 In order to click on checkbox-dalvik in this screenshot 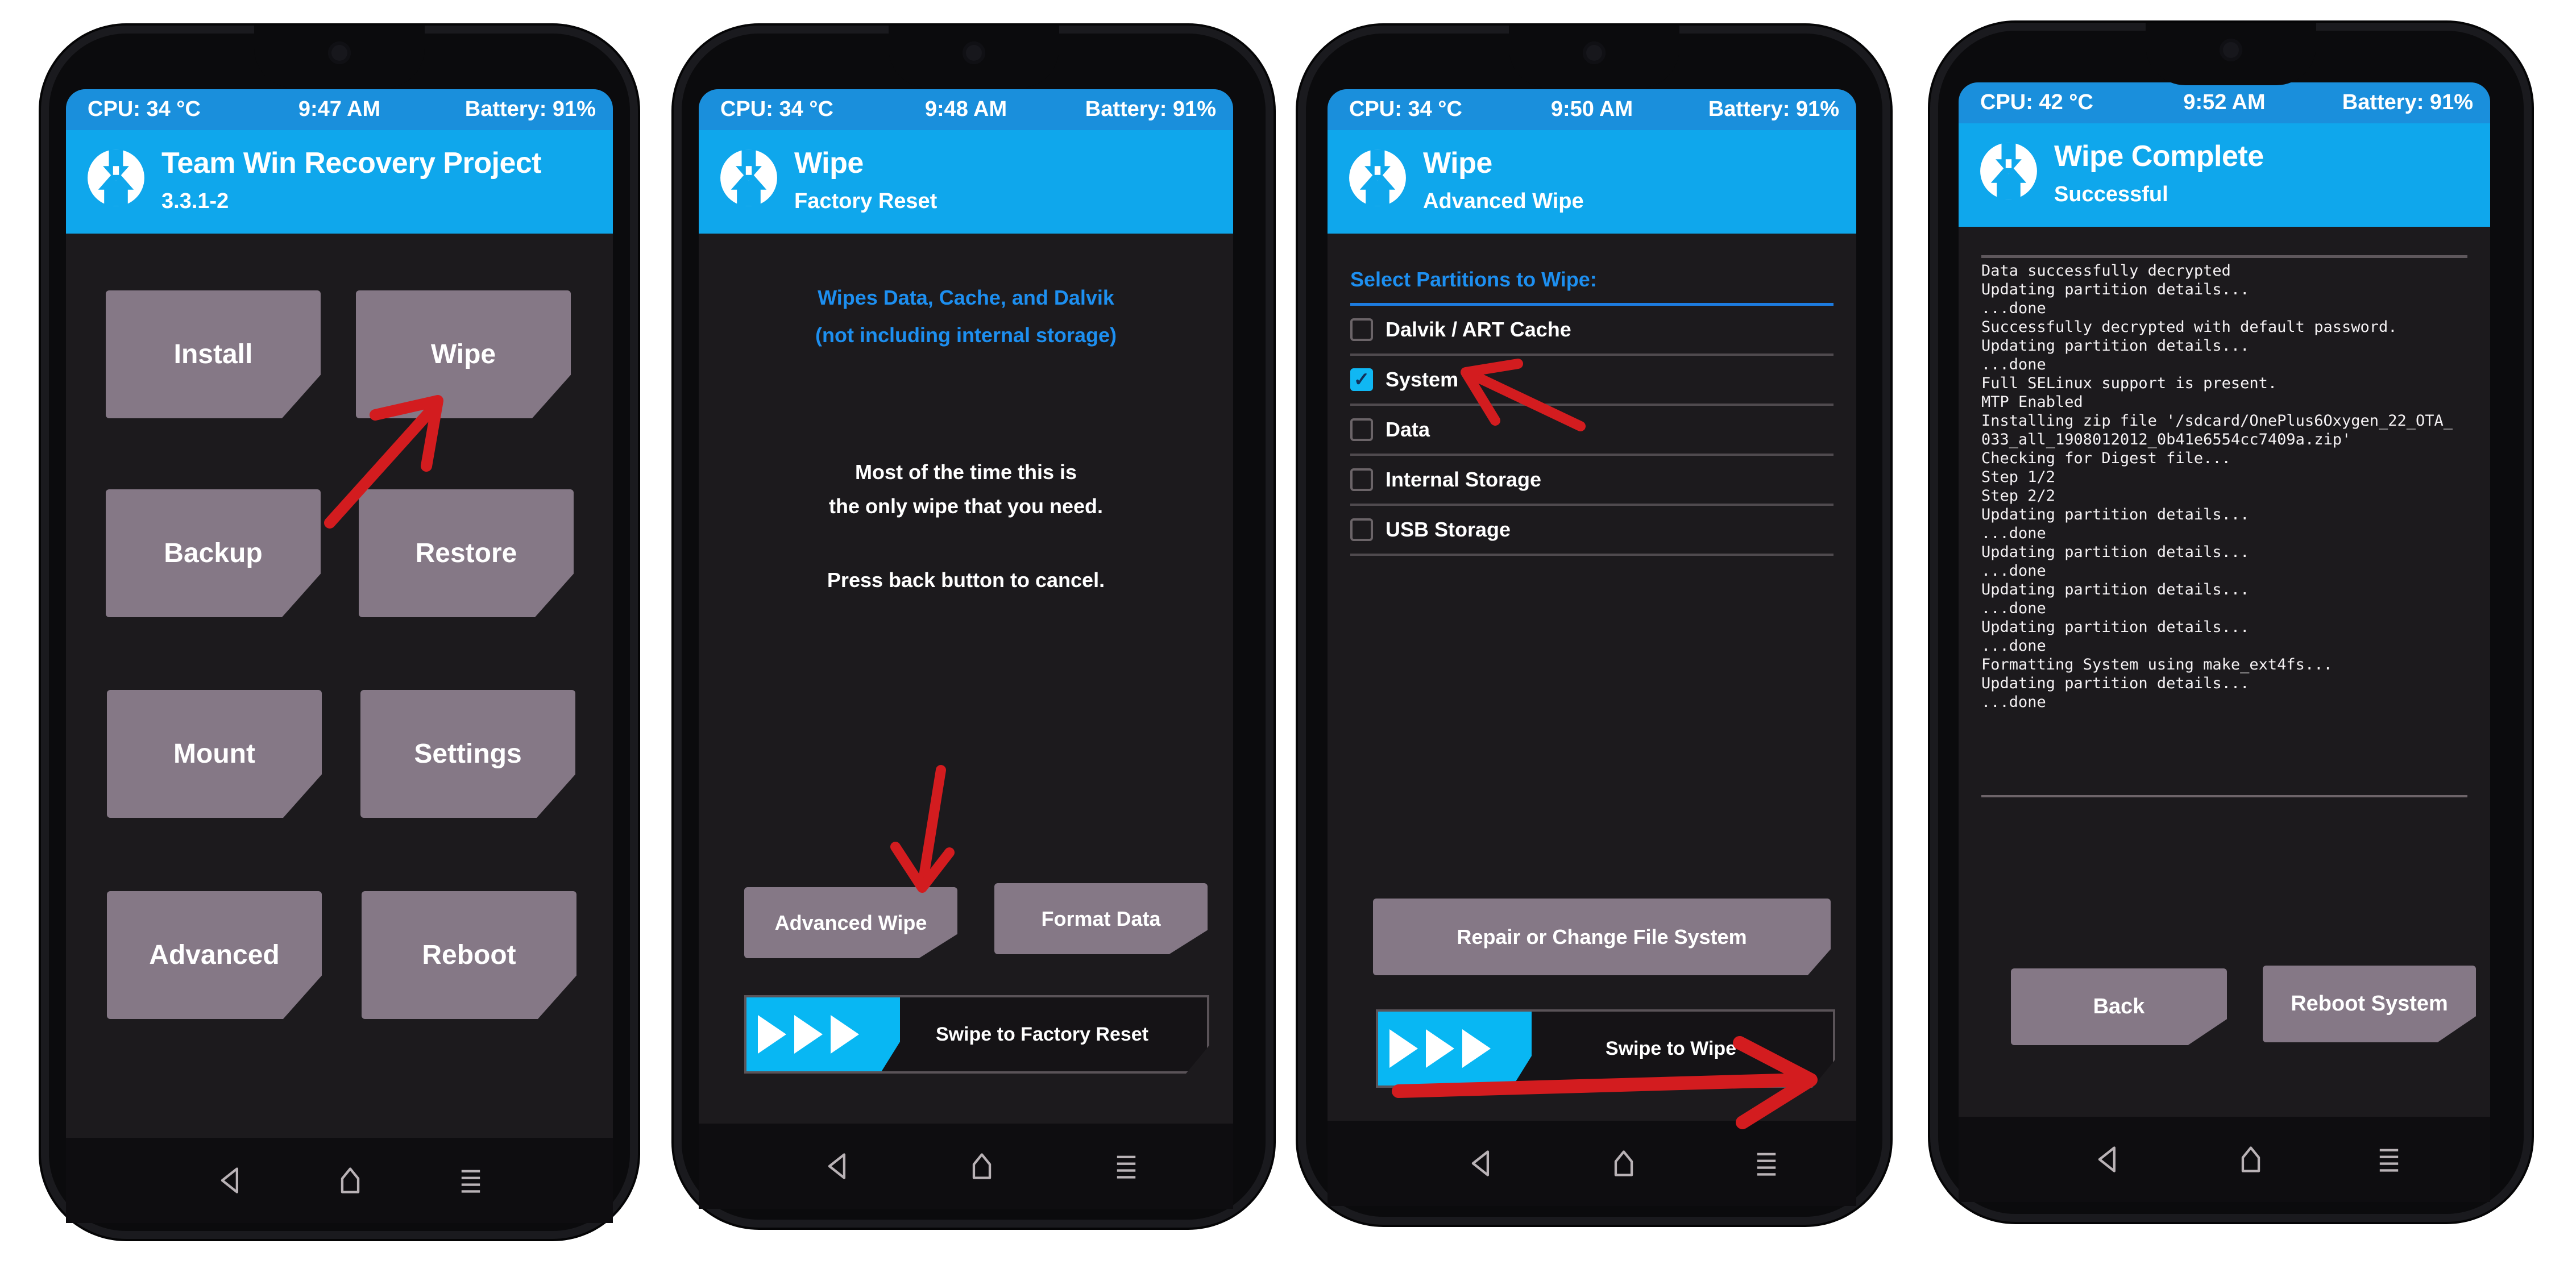, I will do `click(1361, 330)`.